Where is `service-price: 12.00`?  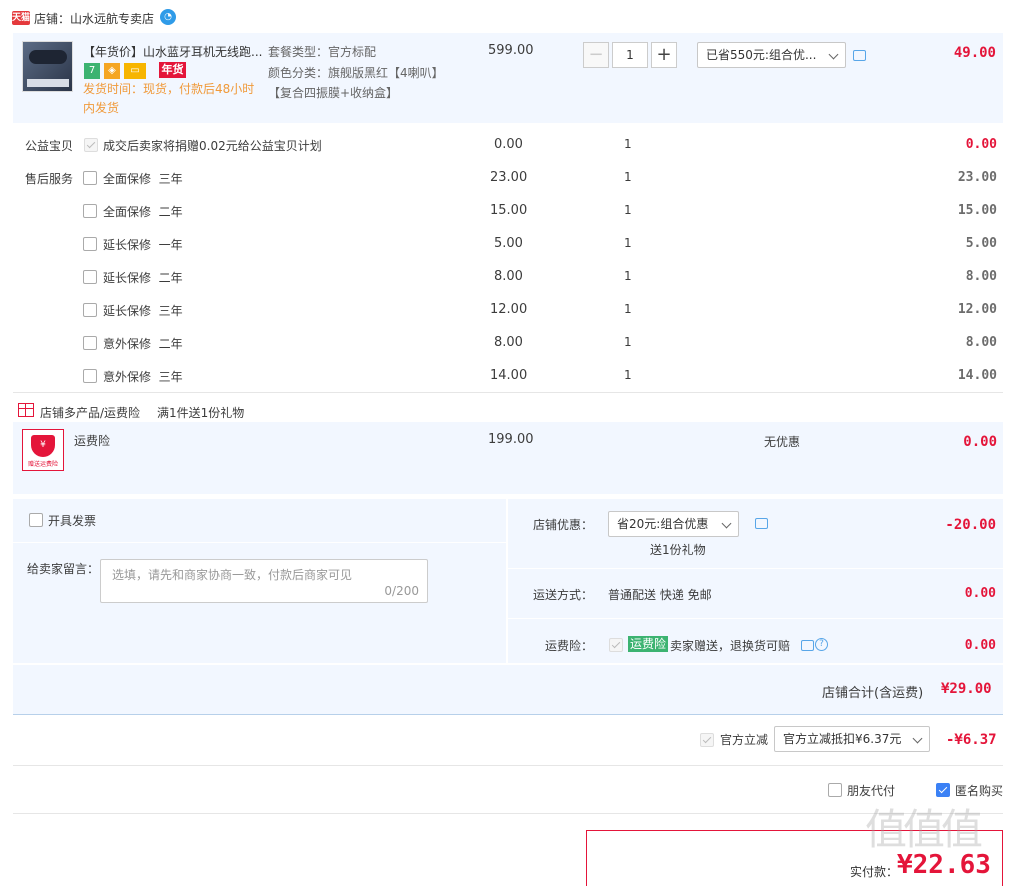
service-price: 12.00 is located at coordinates (509, 309).